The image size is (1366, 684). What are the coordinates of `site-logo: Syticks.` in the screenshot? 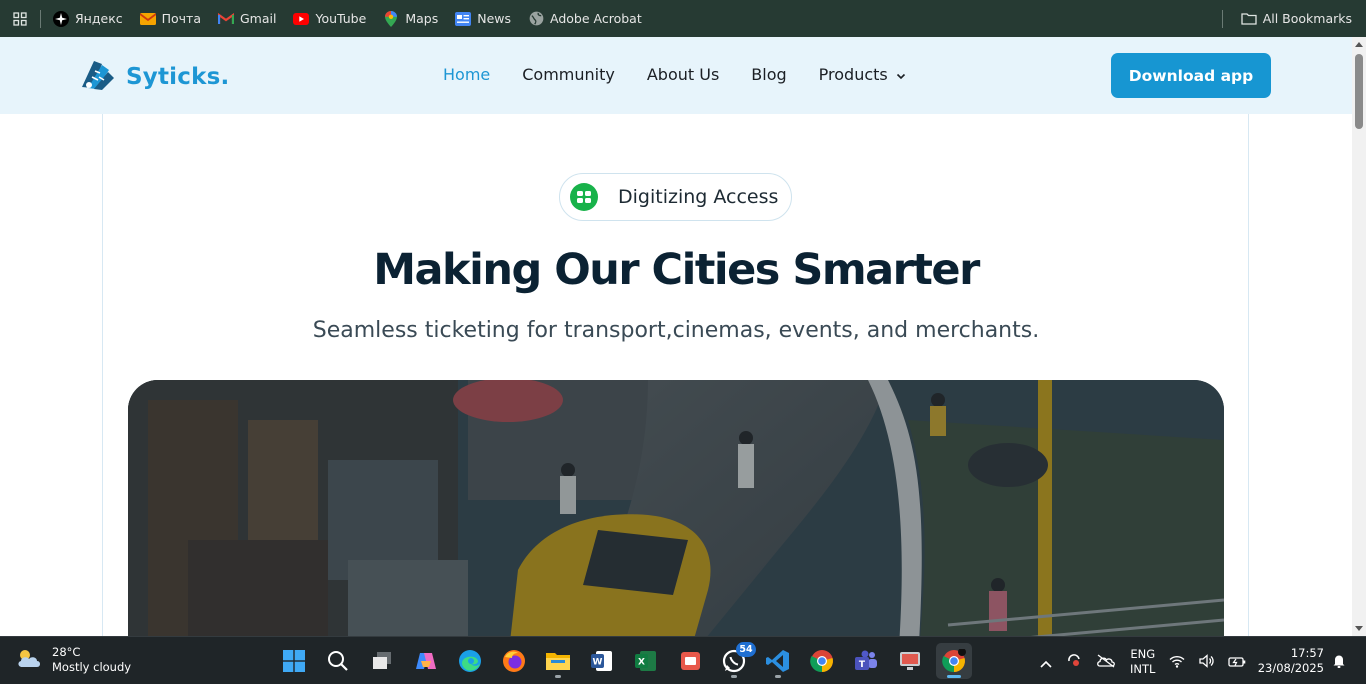 It's located at (154, 76).